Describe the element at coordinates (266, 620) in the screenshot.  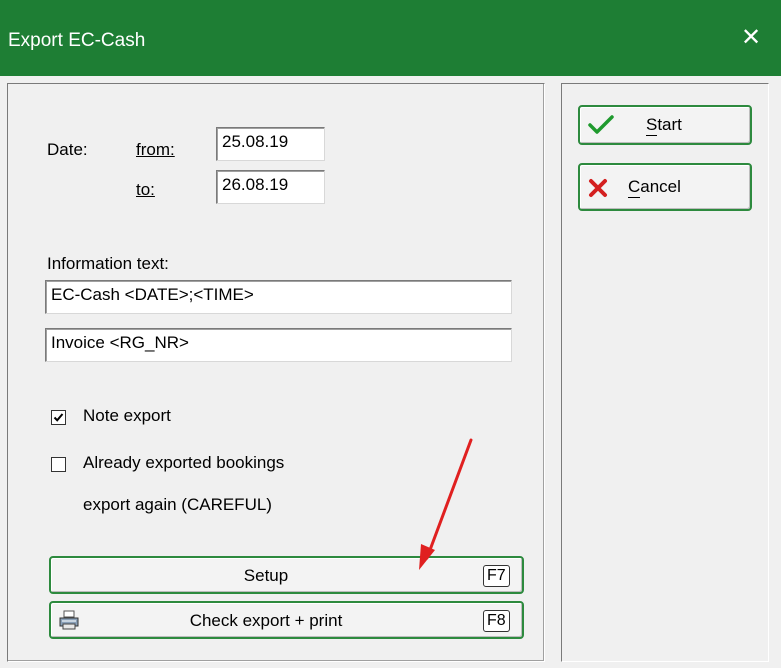
I see `check-export-print-label: Check export + print` at that location.